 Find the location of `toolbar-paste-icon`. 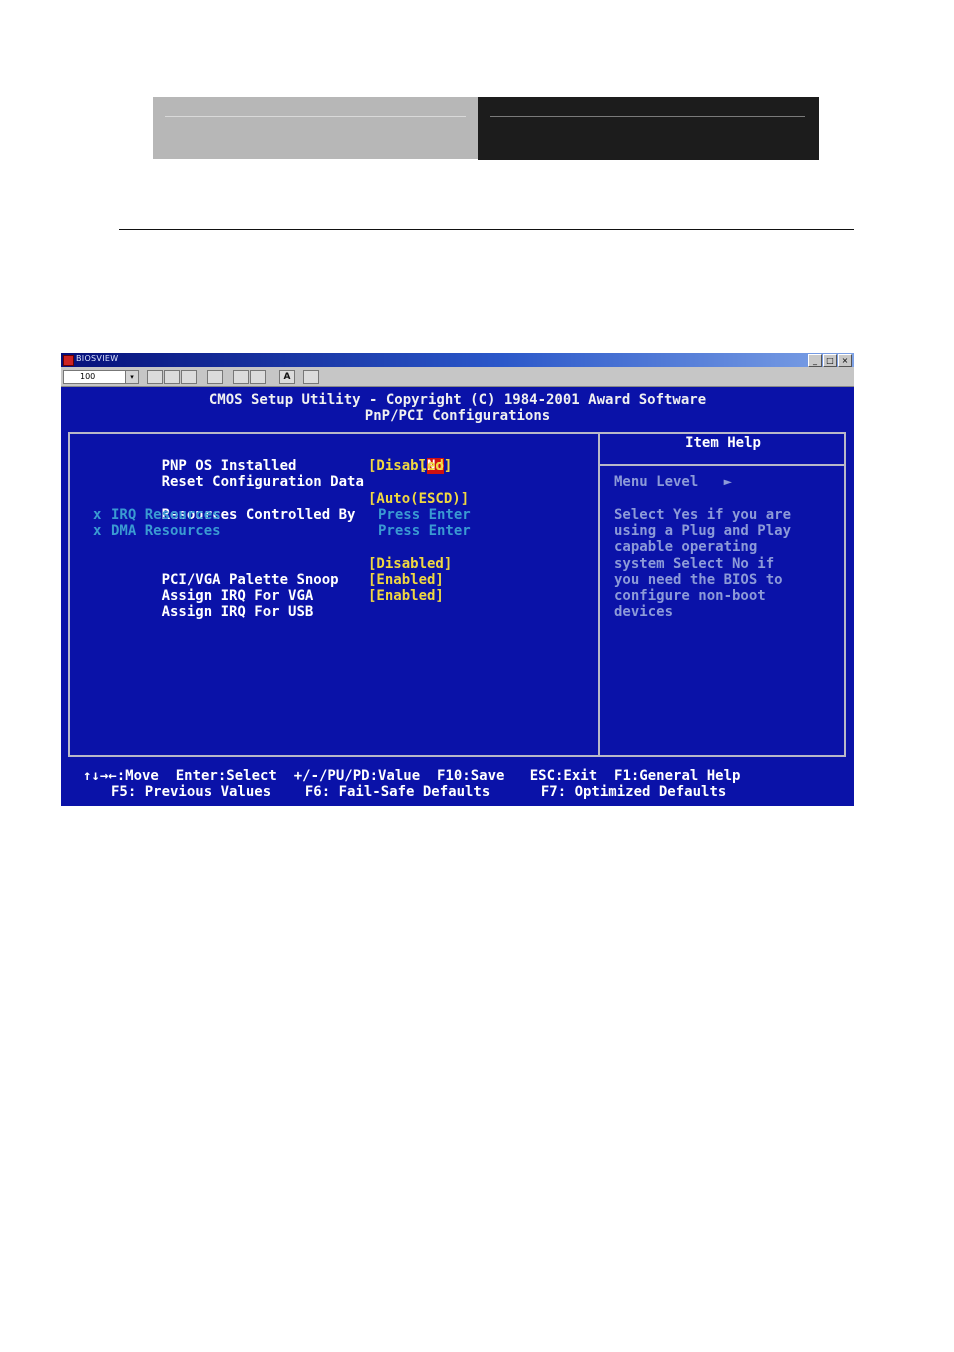

toolbar-paste-icon is located at coordinates (258, 377).